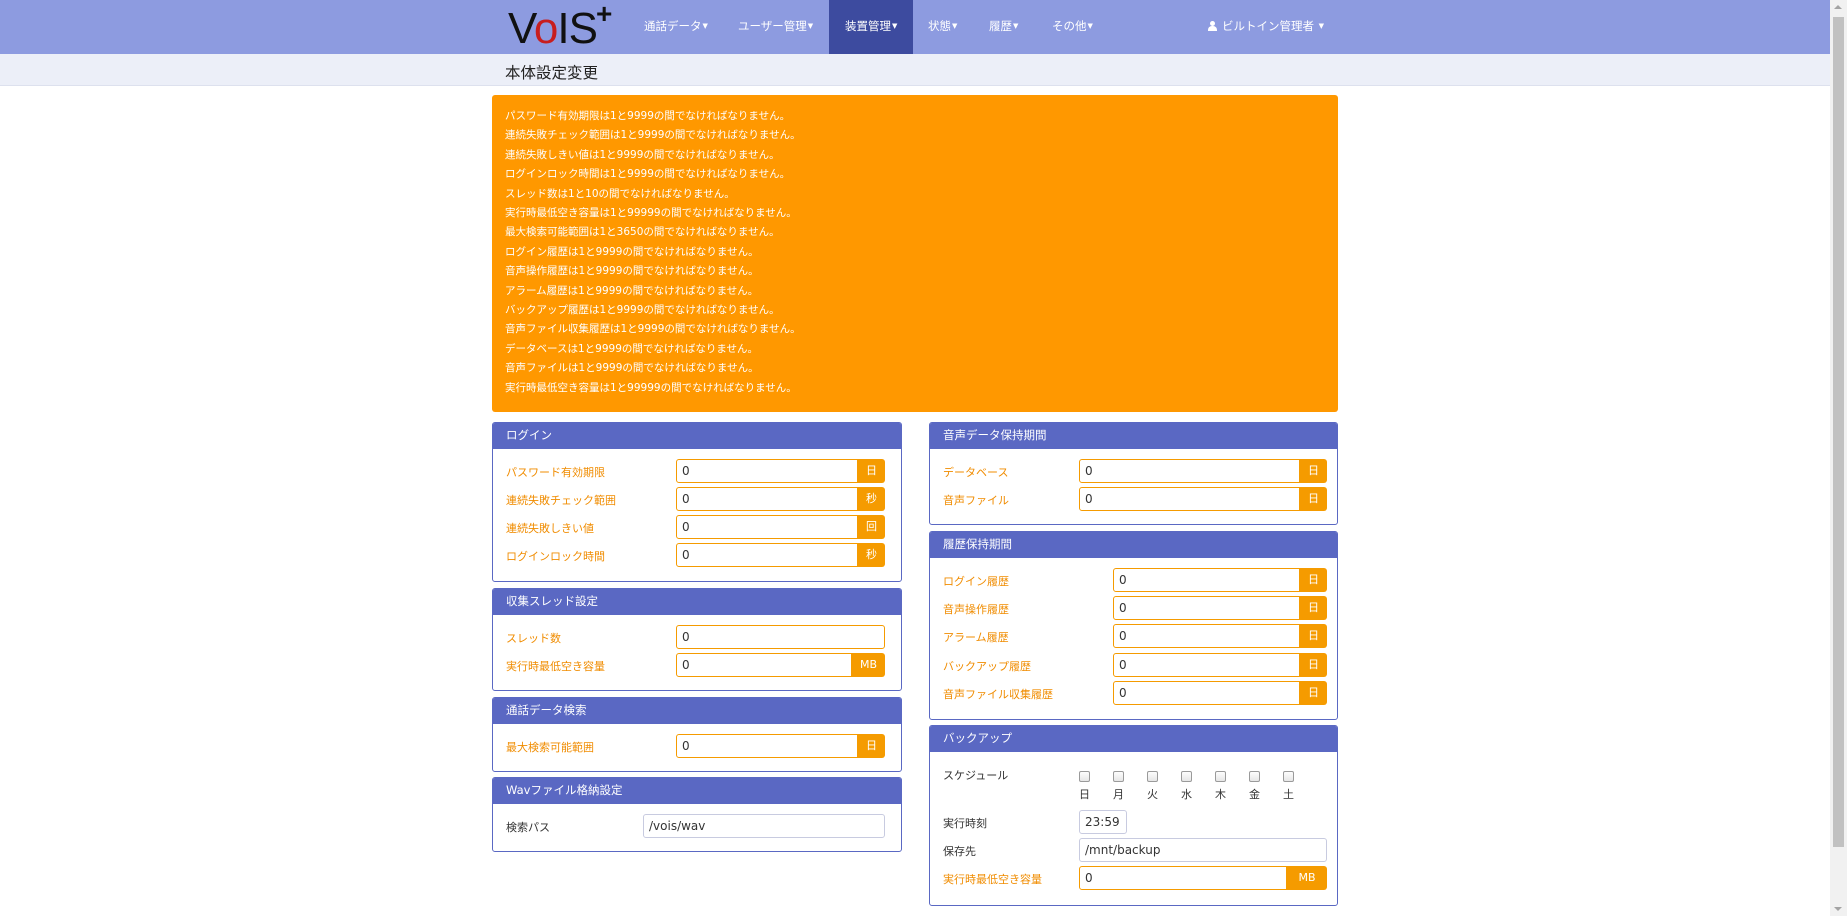 This screenshot has width=1847, height=916. What do you see at coordinates (642, 310) in the screenshot?
I see `error-message: バックアップ履歴は1と9999の間でなければなりません。` at bounding box center [642, 310].